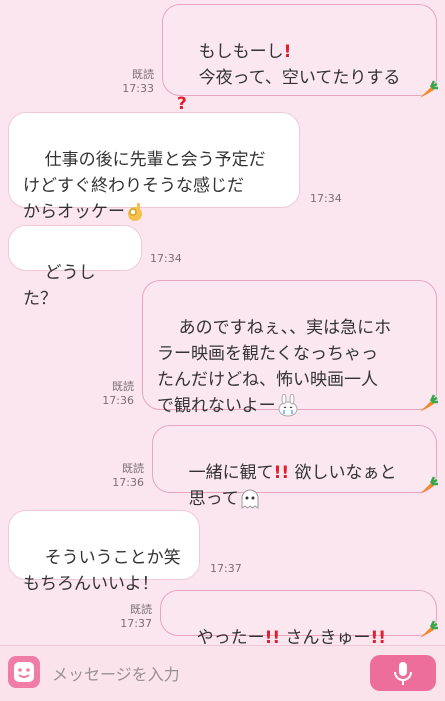 The height and width of the screenshot is (701, 445). I want to click on message-bubble-outgoing: 一緒に観て!! 欲しいなぁと 思って, so click(294, 467).